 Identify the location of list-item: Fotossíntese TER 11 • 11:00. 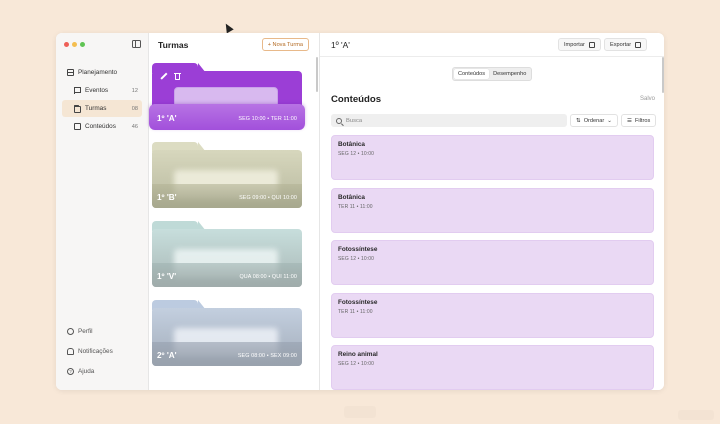
(492, 315).